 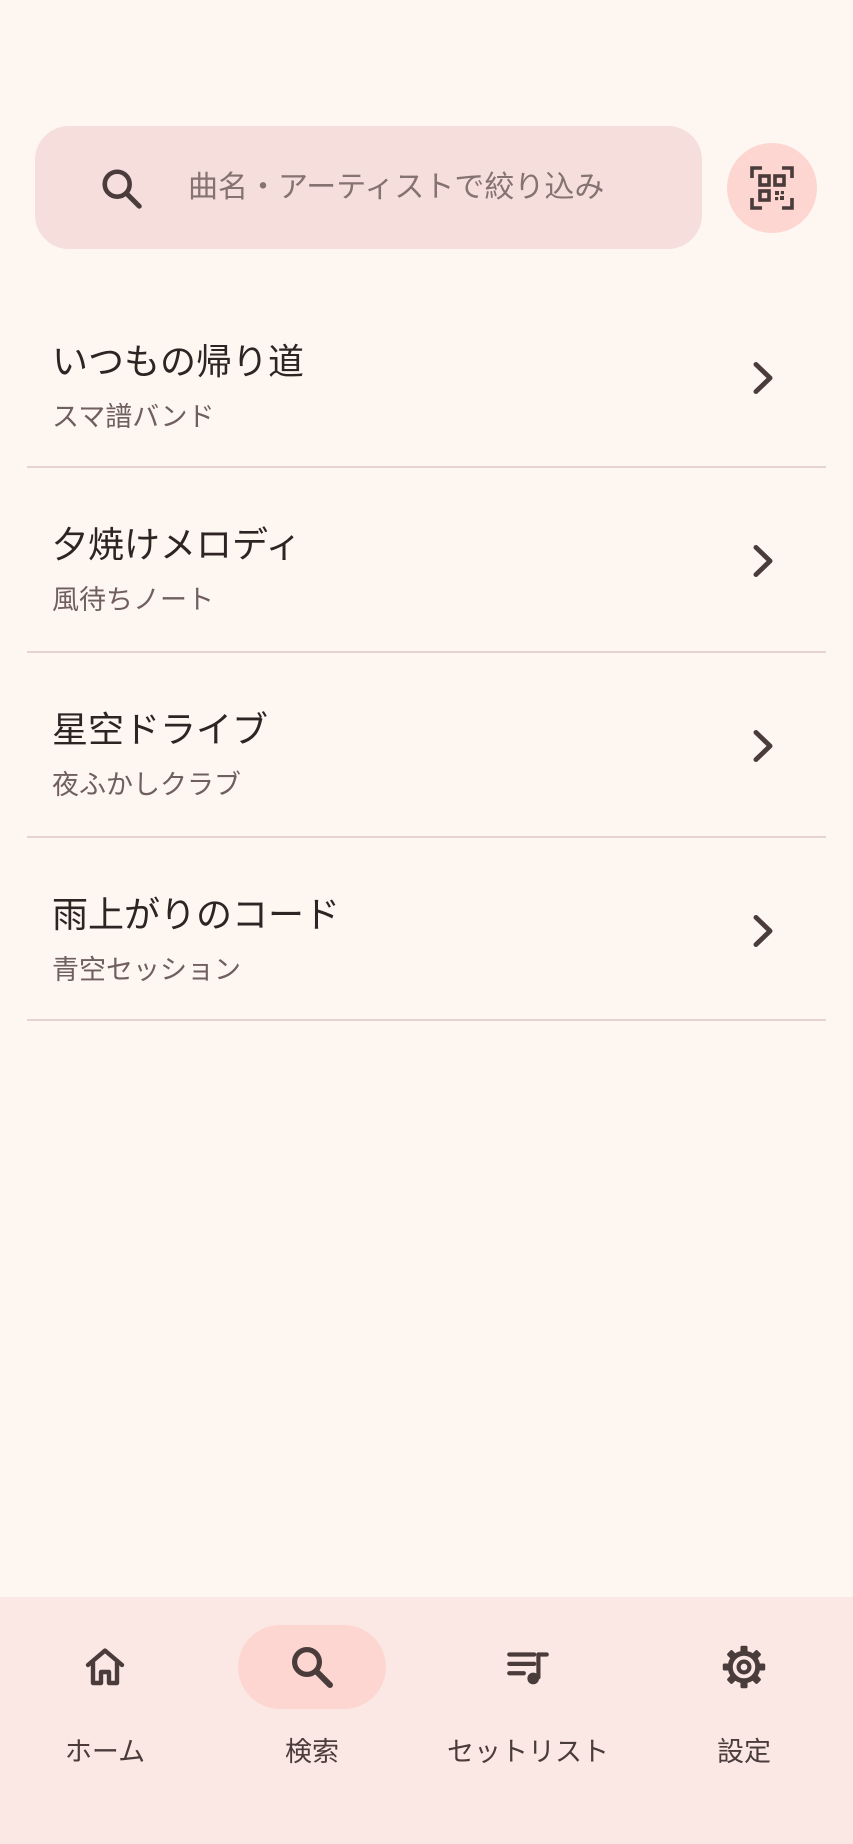 I want to click on list-item: 雨上がりのコード 青空セッション, so click(x=426, y=929).